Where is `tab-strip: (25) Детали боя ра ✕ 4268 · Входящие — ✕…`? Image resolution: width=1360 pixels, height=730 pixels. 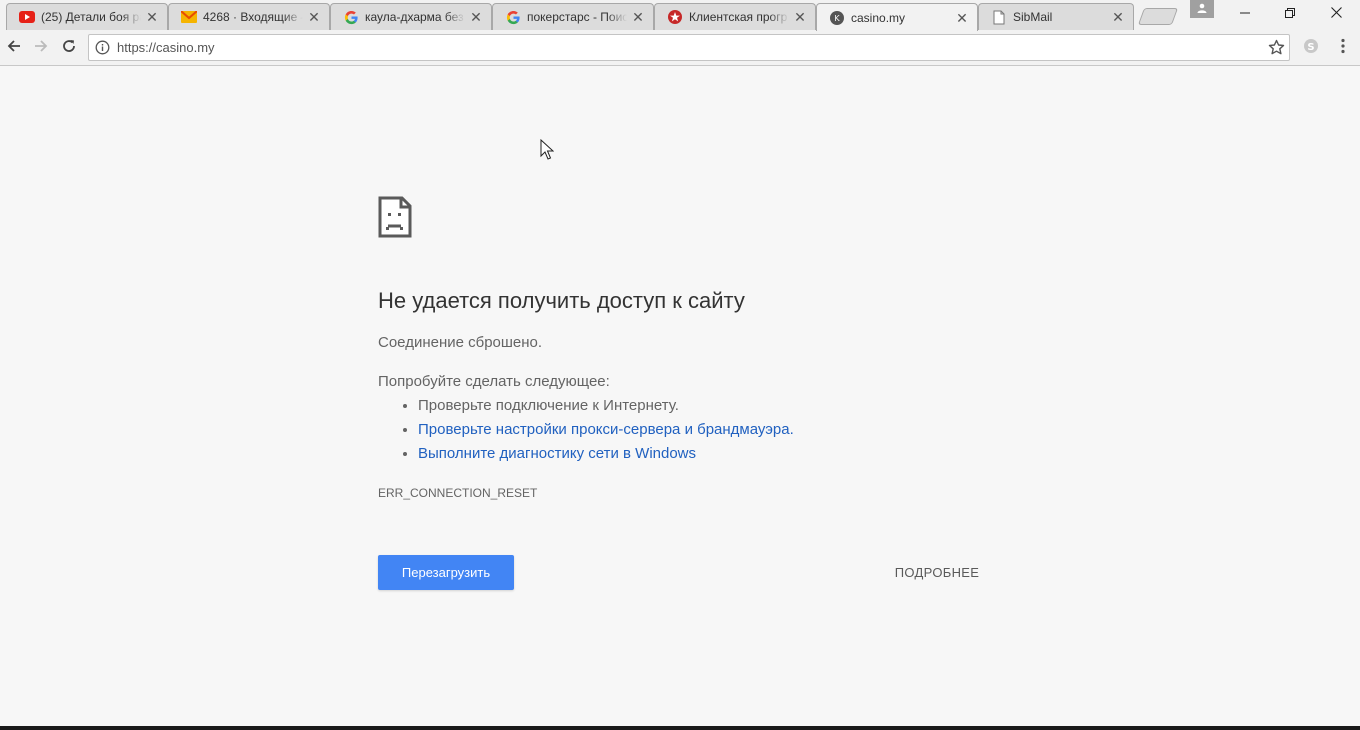
tab-strip: (25) Детали боя ра ✕ 4268 · Входящие — ✕… is located at coordinates (680, 15).